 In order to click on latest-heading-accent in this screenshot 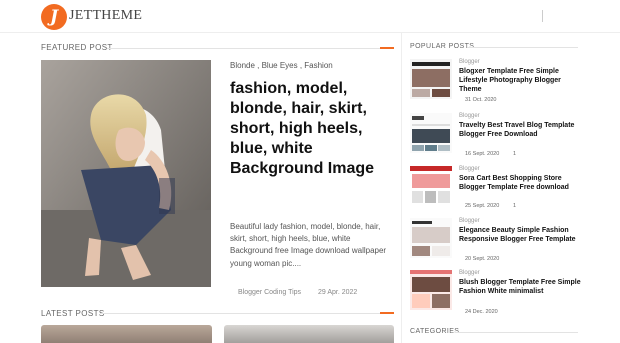, I will do `click(387, 313)`.